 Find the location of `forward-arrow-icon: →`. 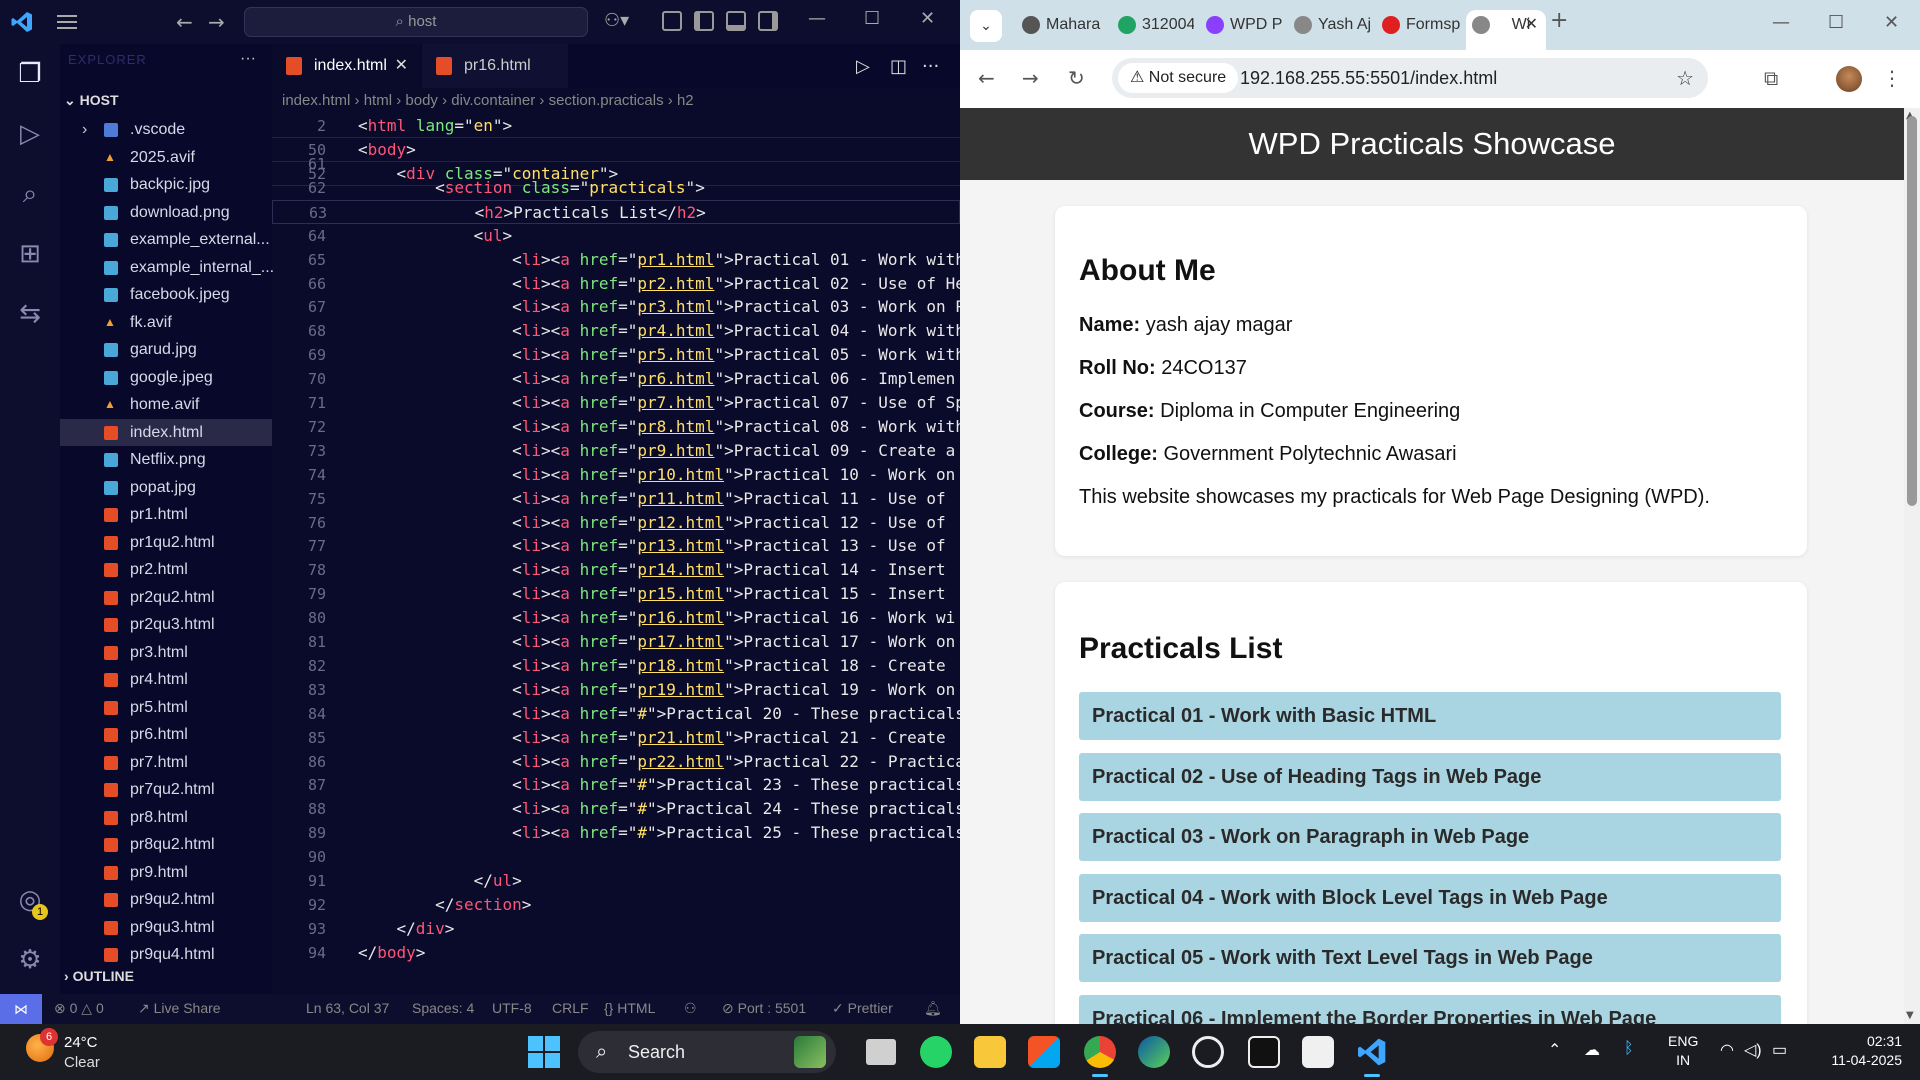

forward-arrow-icon: → is located at coordinates (1030, 78).